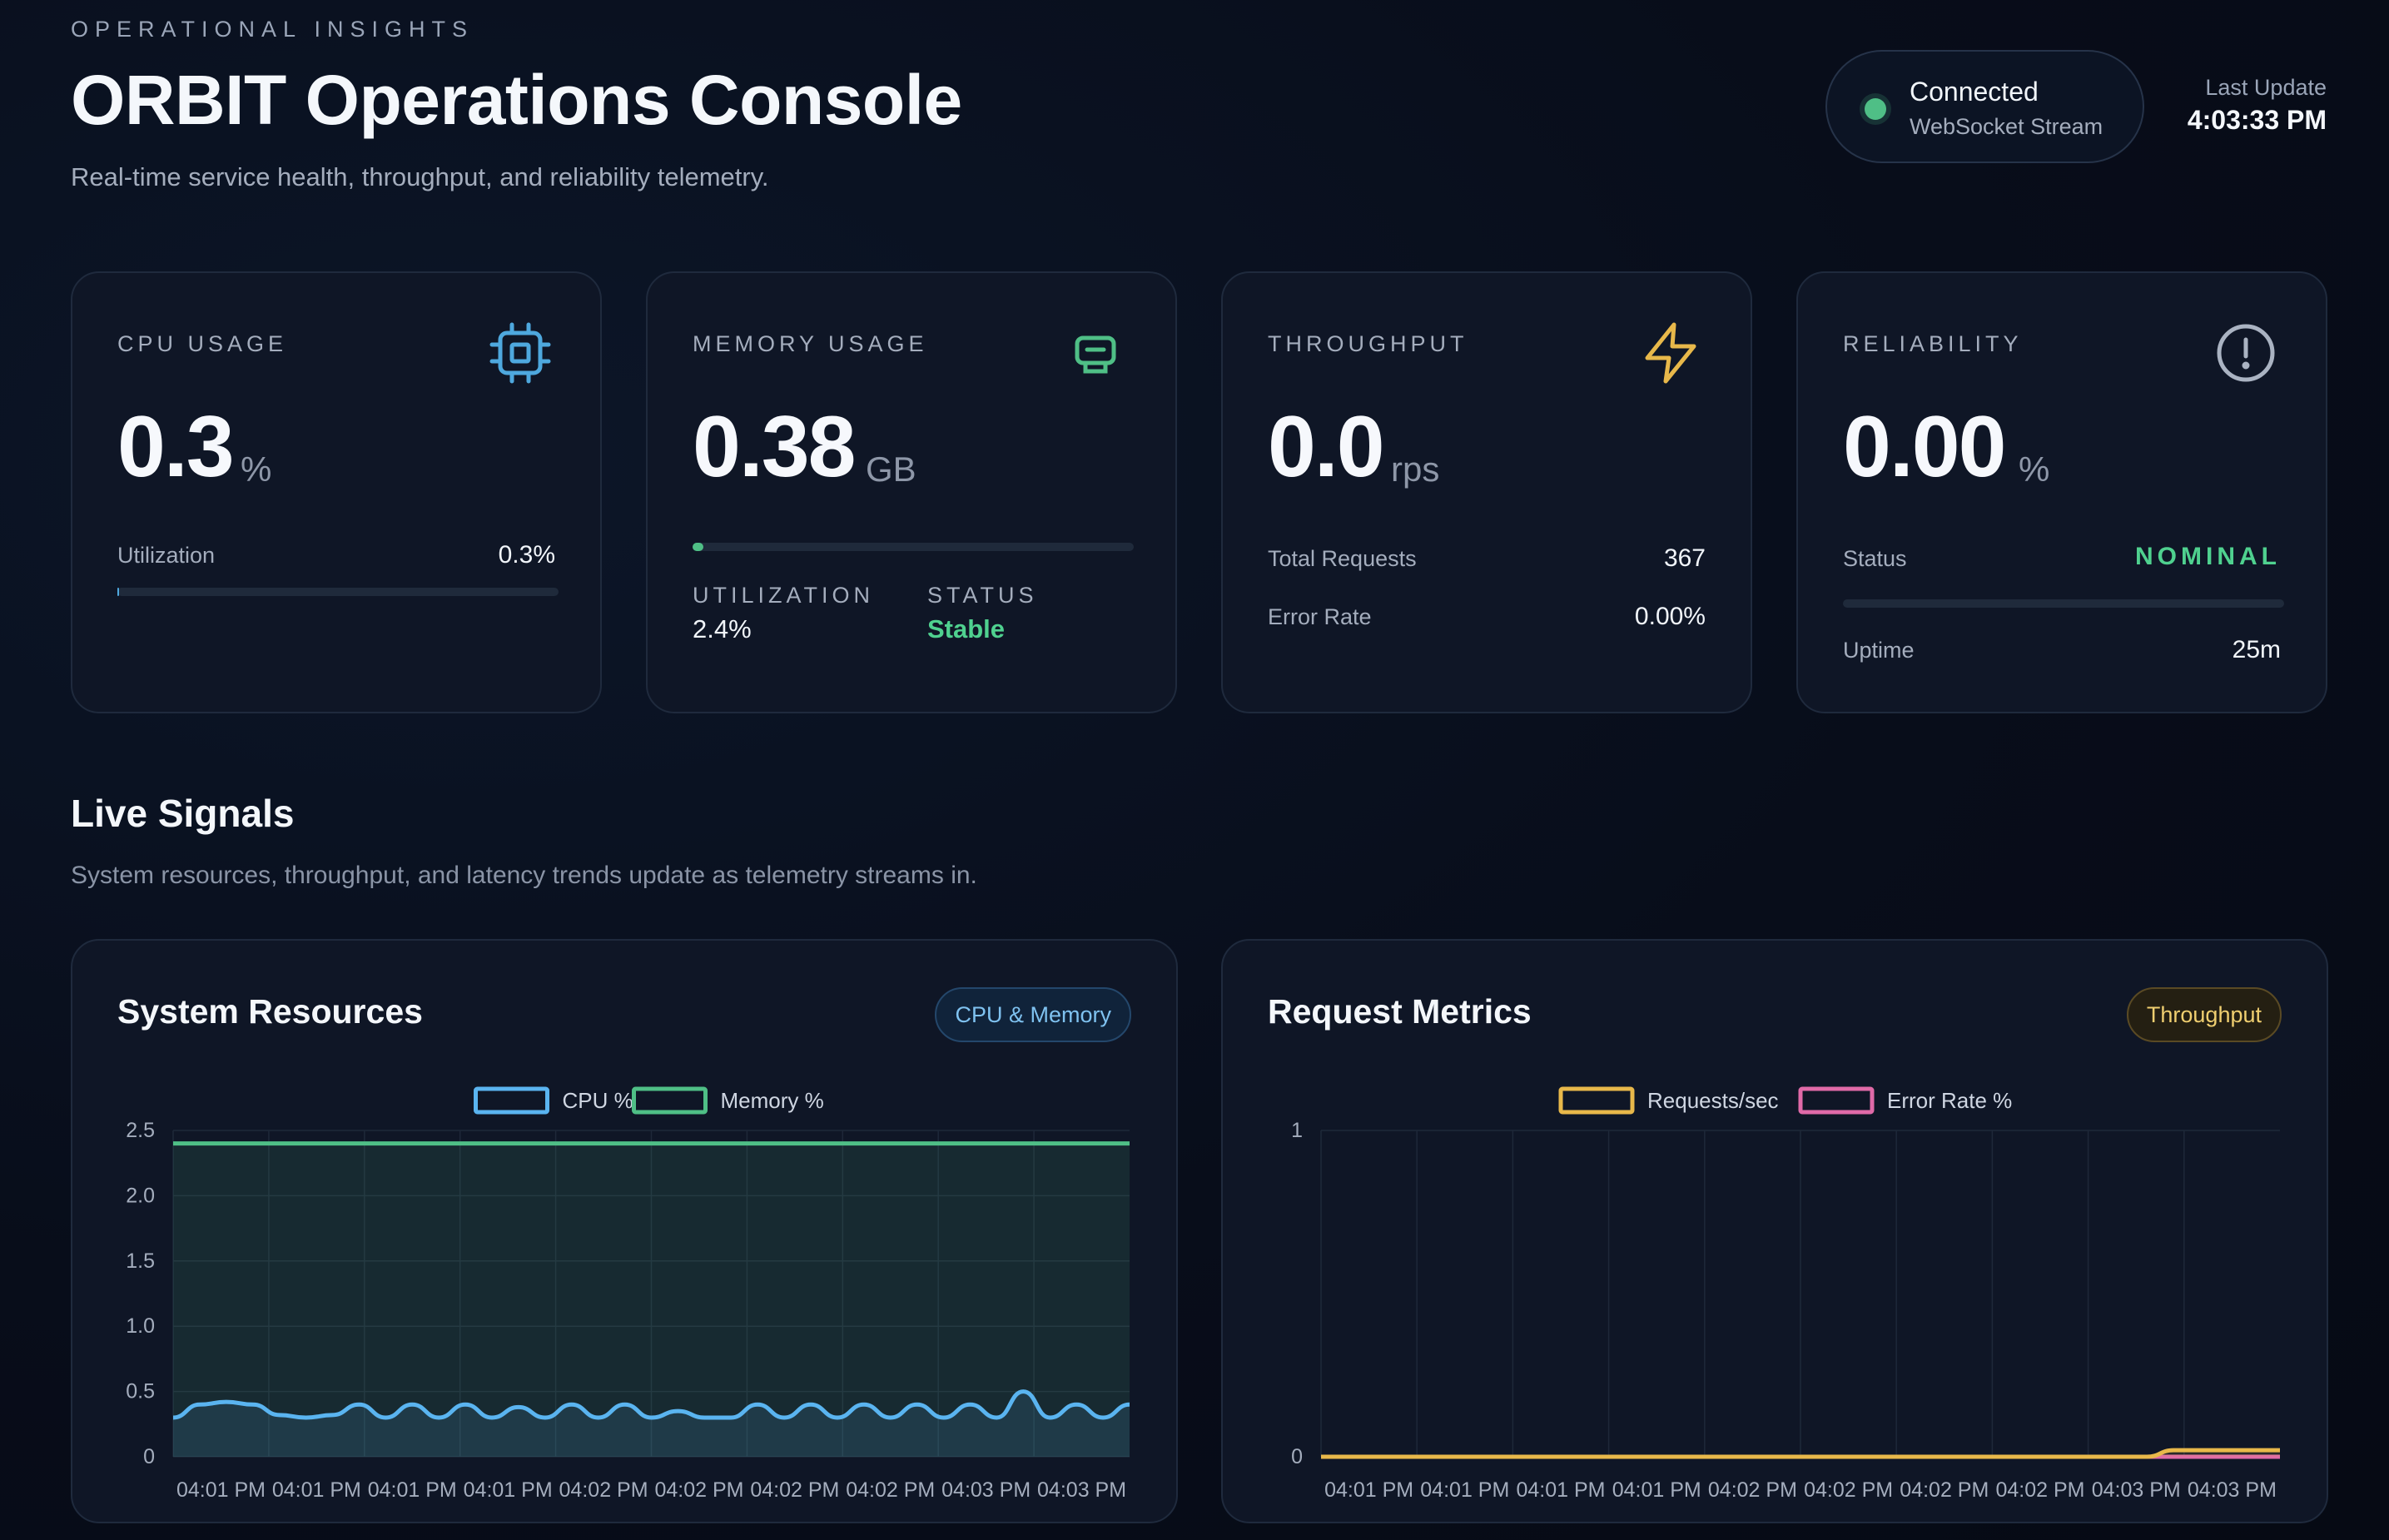  I want to click on cpu-utilization-bar, so click(338, 592).